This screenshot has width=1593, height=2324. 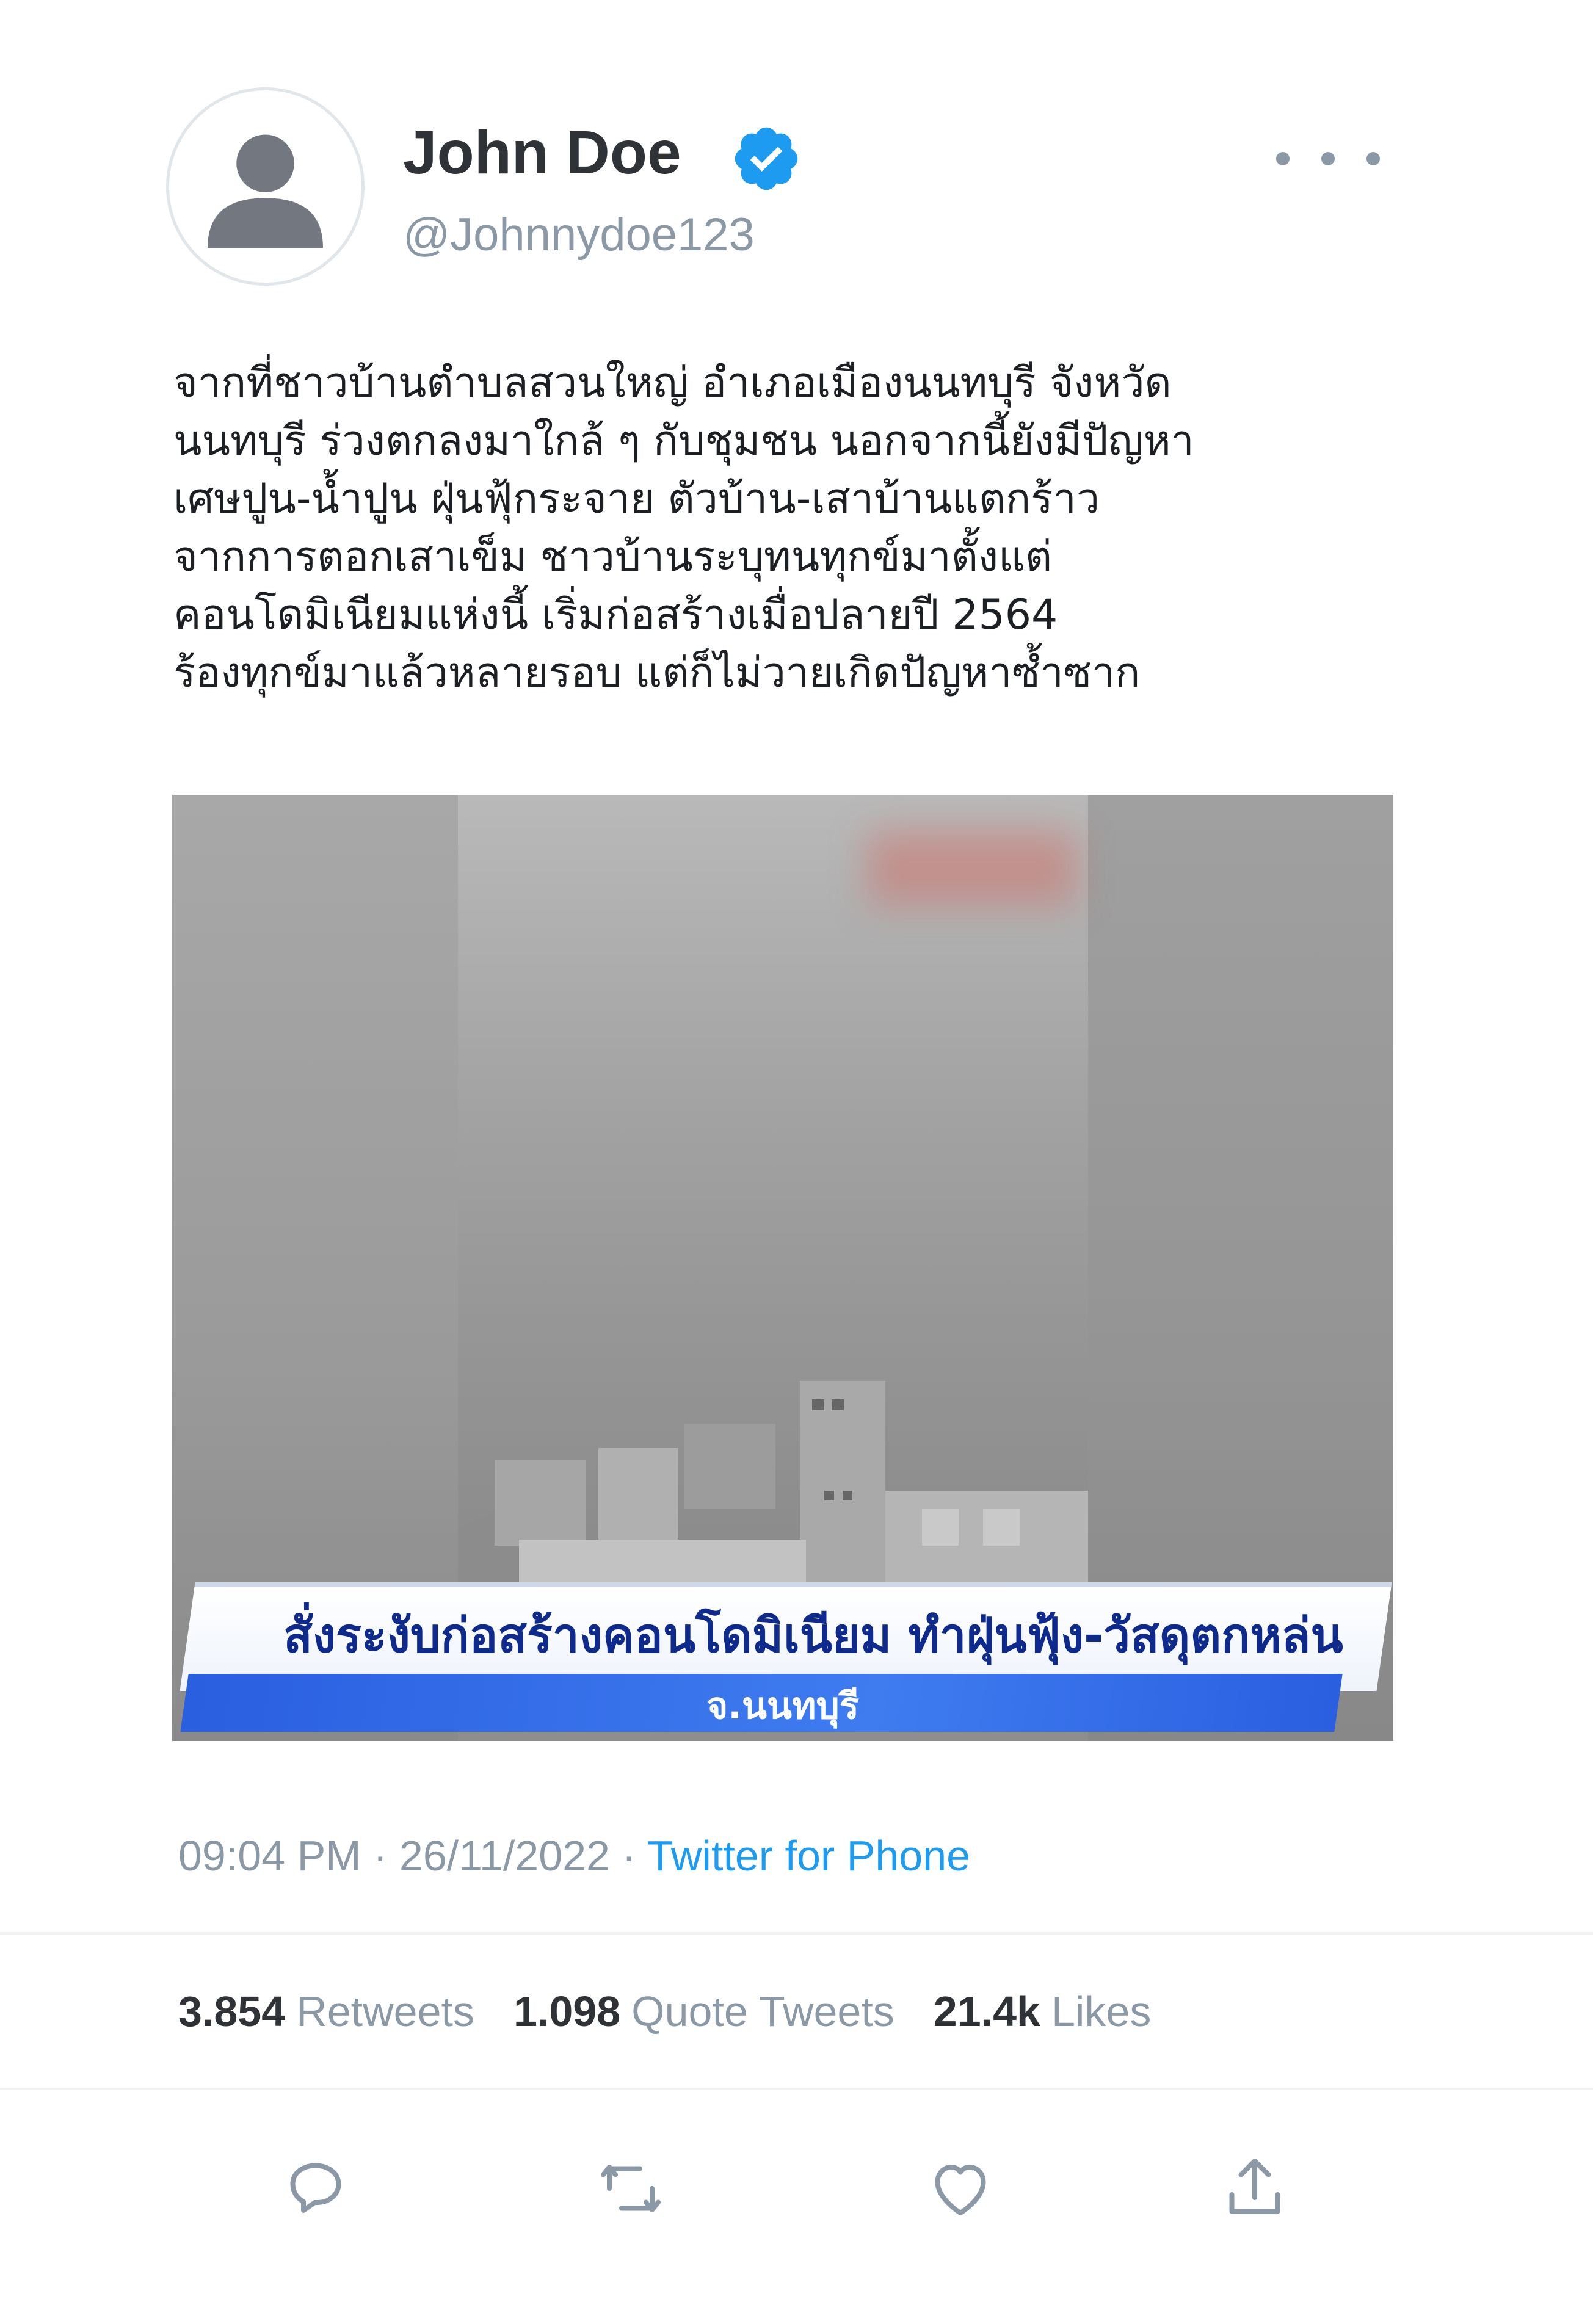 I want to click on verified-badge-icon, so click(x=766, y=158).